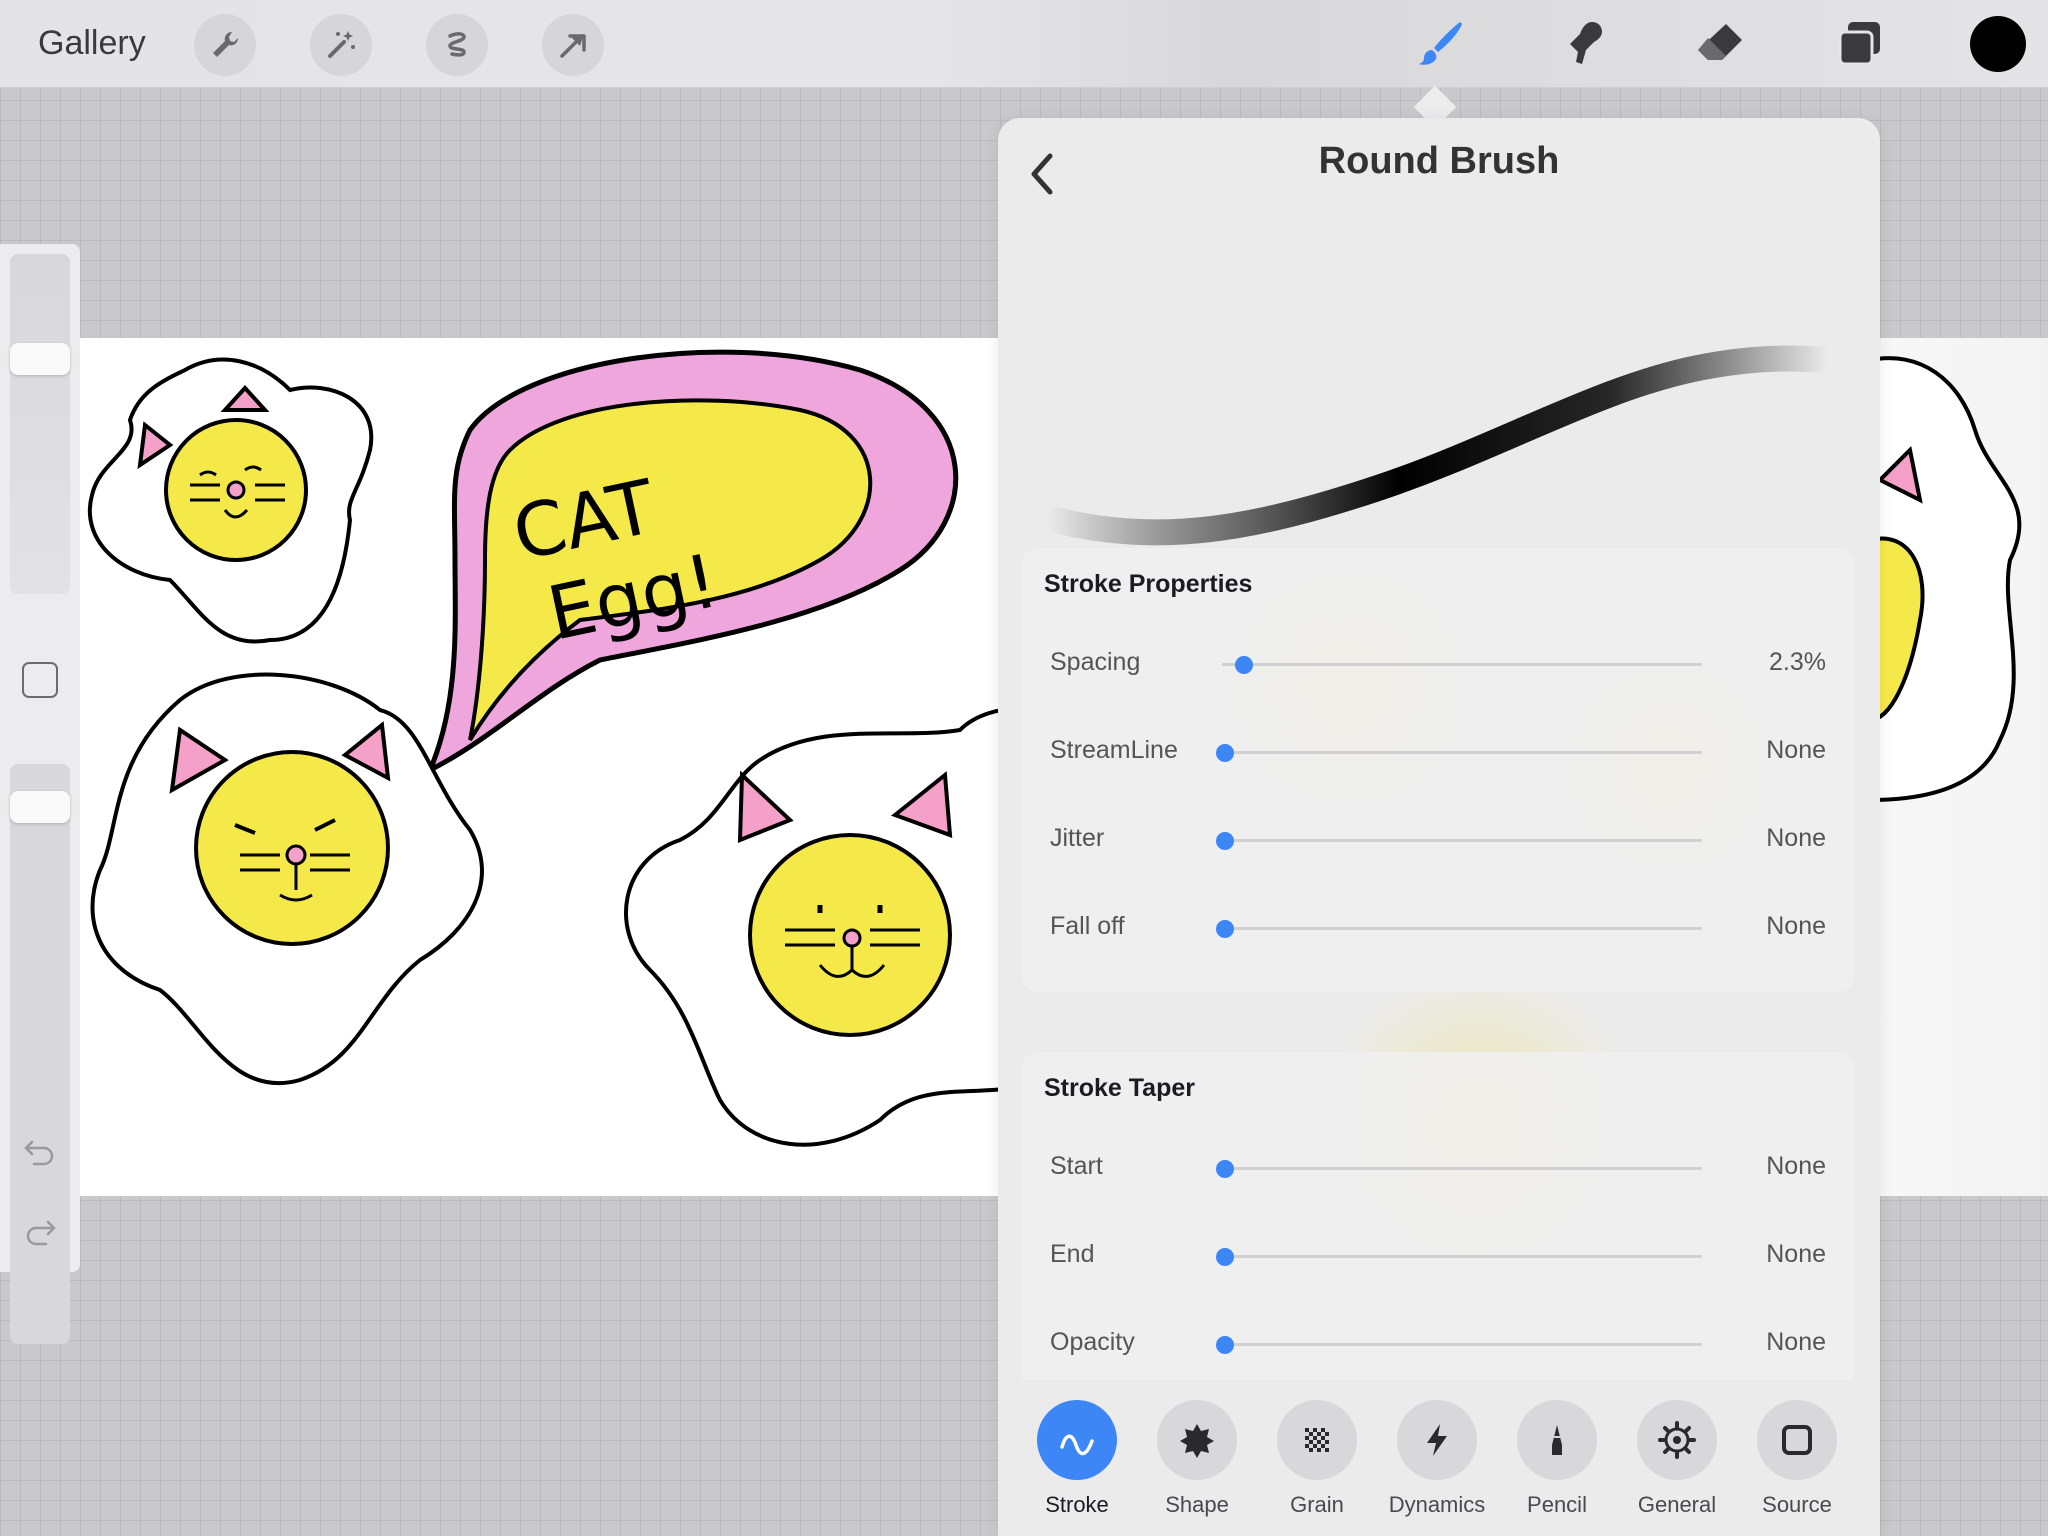 Image resolution: width=2048 pixels, height=1536 pixels. What do you see at coordinates (457, 45) in the screenshot?
I see `selection-icon` at bounding box center [457, 45].